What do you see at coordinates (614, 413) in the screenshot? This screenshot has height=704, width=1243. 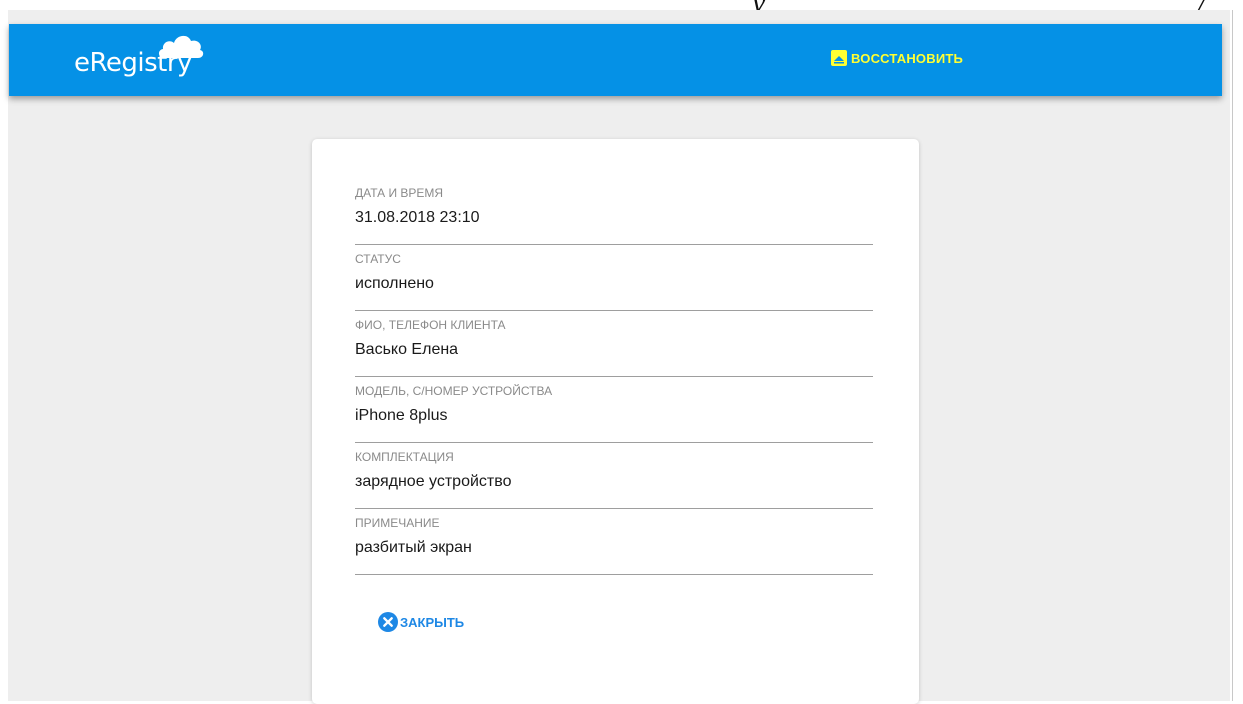 I see `field-device: МОДЕЛЬ, С/НОМЕР УСТРОЙСТВА iPhone 8plus` at bounding box center [614, 413].